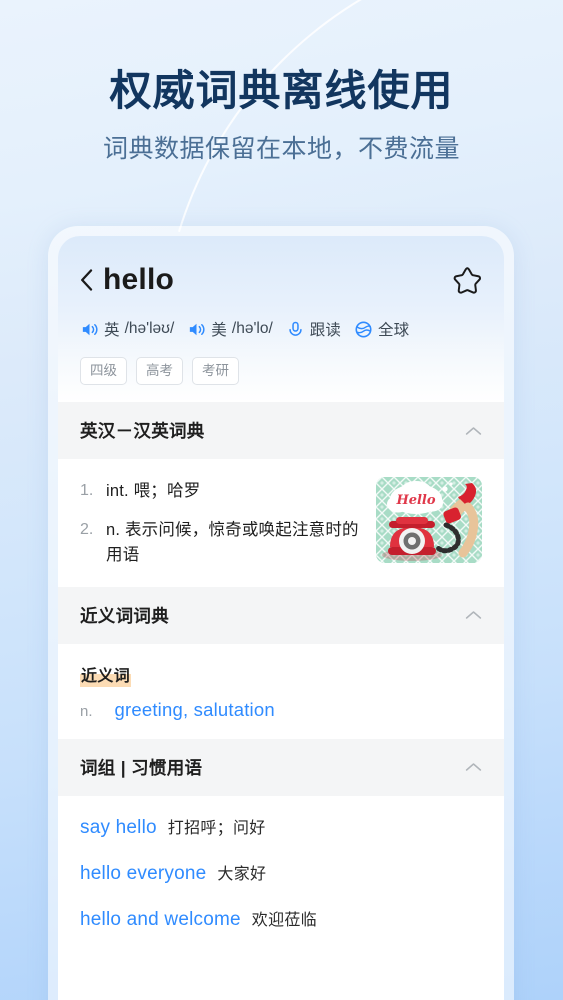 The height and width of the screenshot is (1000, 563). What do you see at coordinates (141, 767) in the screenshot?
I see `section-title: 词组 | 习惯用语` at bounding box center [141, 767].